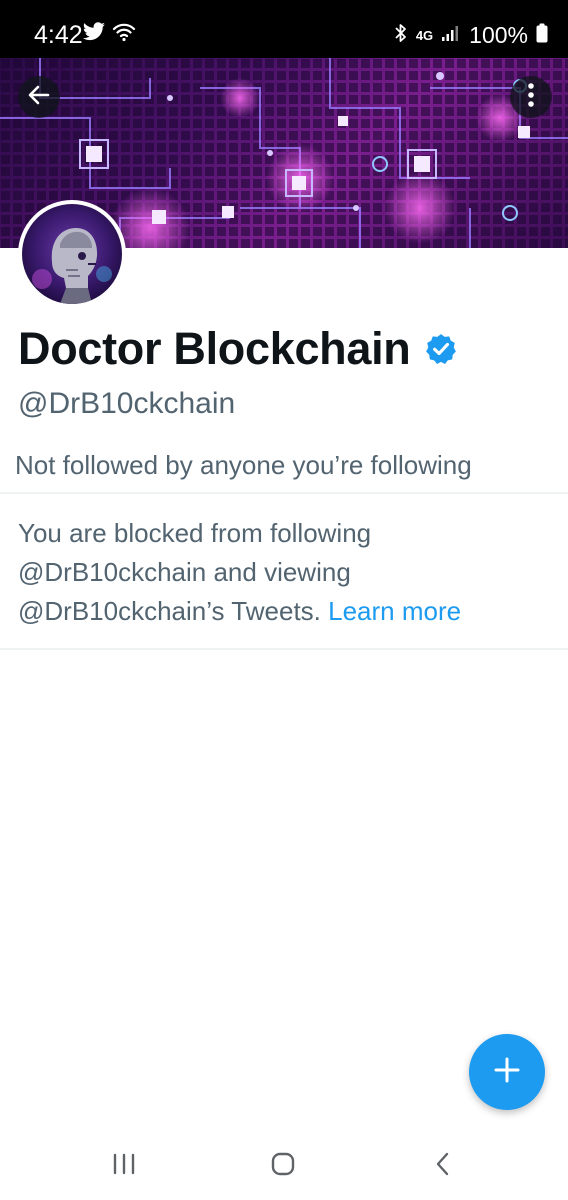 The image size is (568, 1200). I want to click on display-name-row: Doctor Blockchain, so click(238, 349).